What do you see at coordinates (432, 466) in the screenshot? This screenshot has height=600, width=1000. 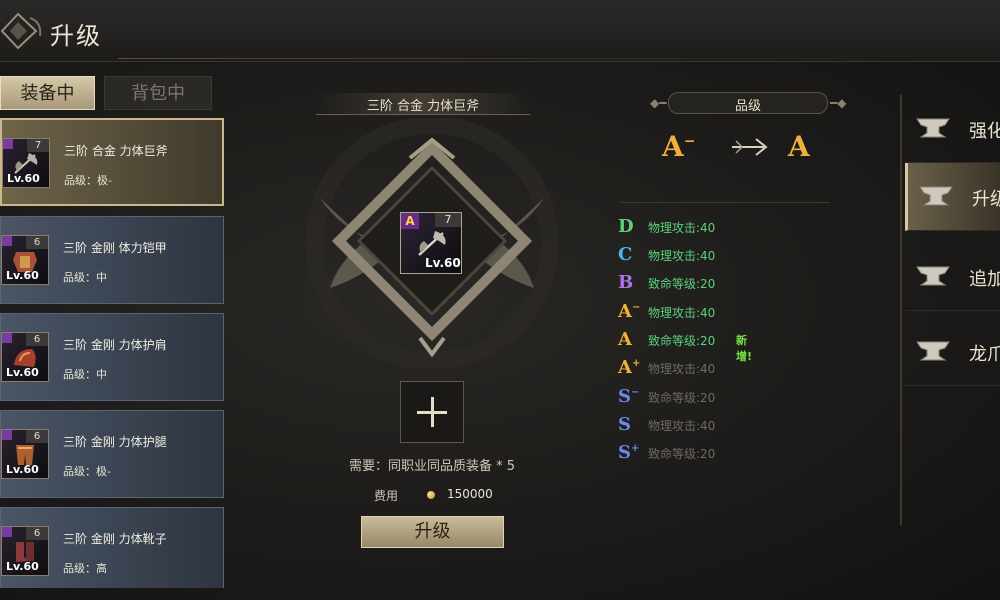 I see `requirement-text: 需要：同职业同品质装备 * 5` at bounding box center [432, 466].